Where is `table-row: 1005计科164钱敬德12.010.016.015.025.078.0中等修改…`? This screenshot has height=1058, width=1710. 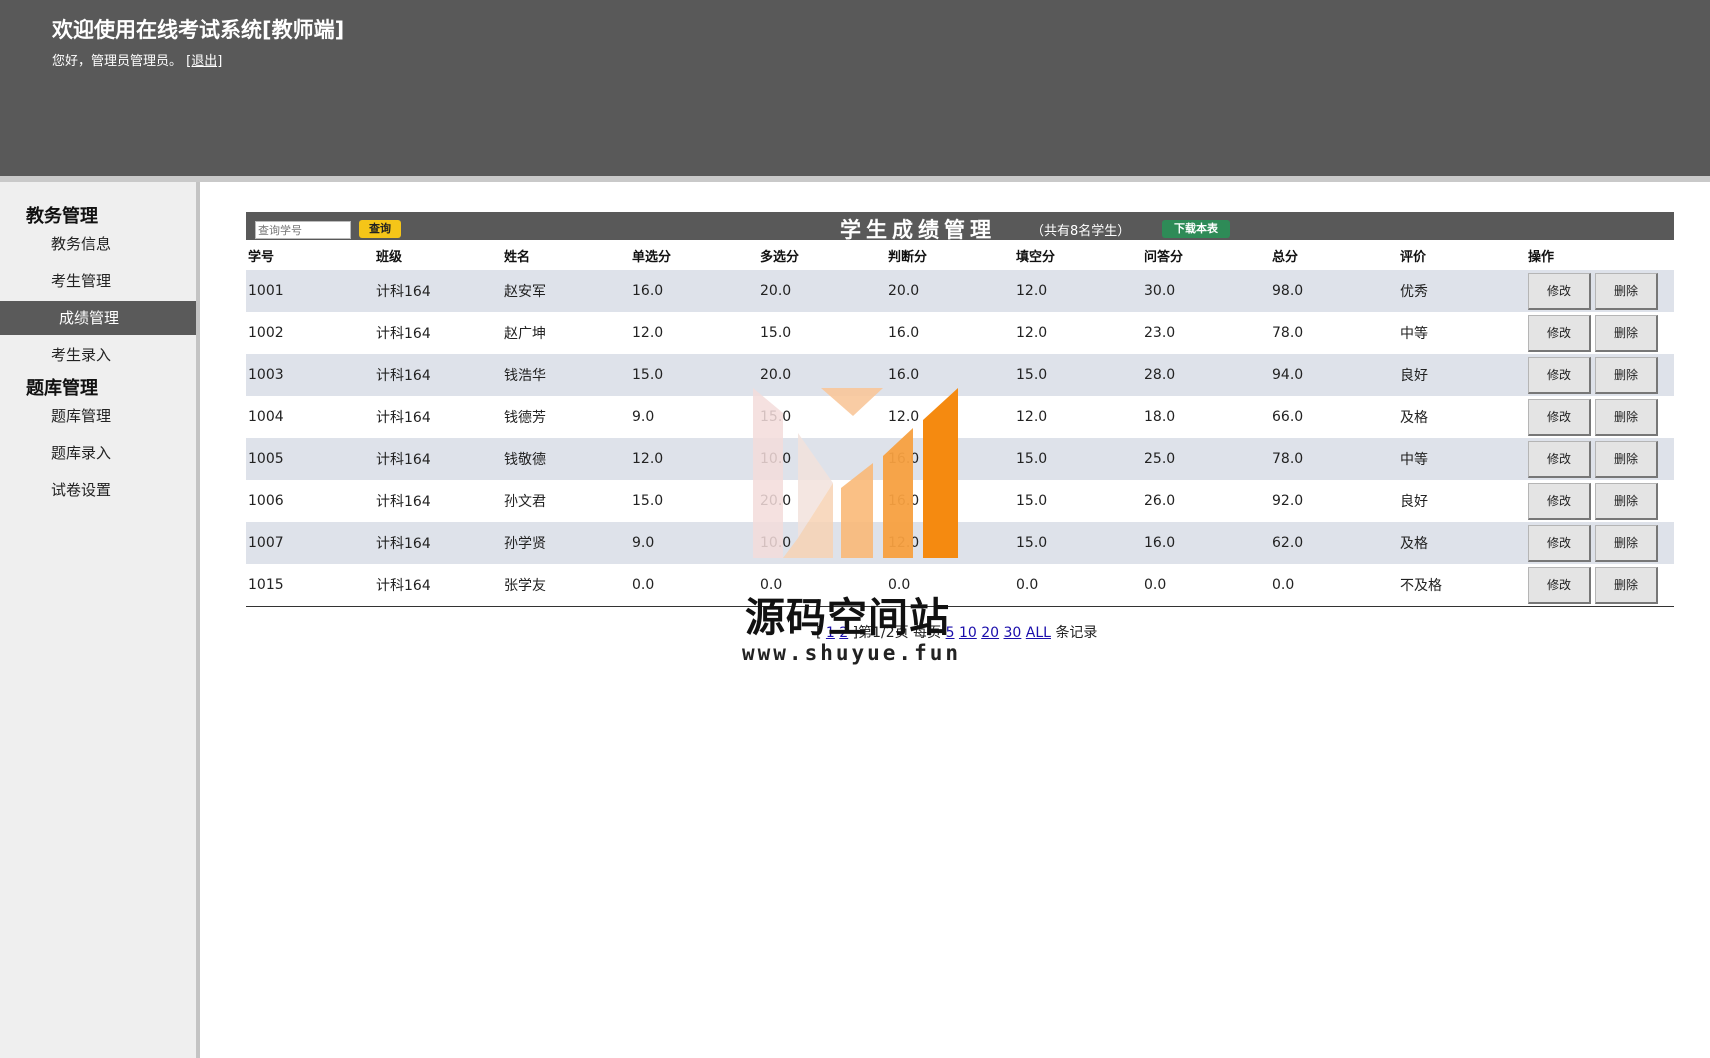 table-row: 1005计科164钱敬德12.010.016.015.025.078.0中等修改… is located at coordinates (960, 459).